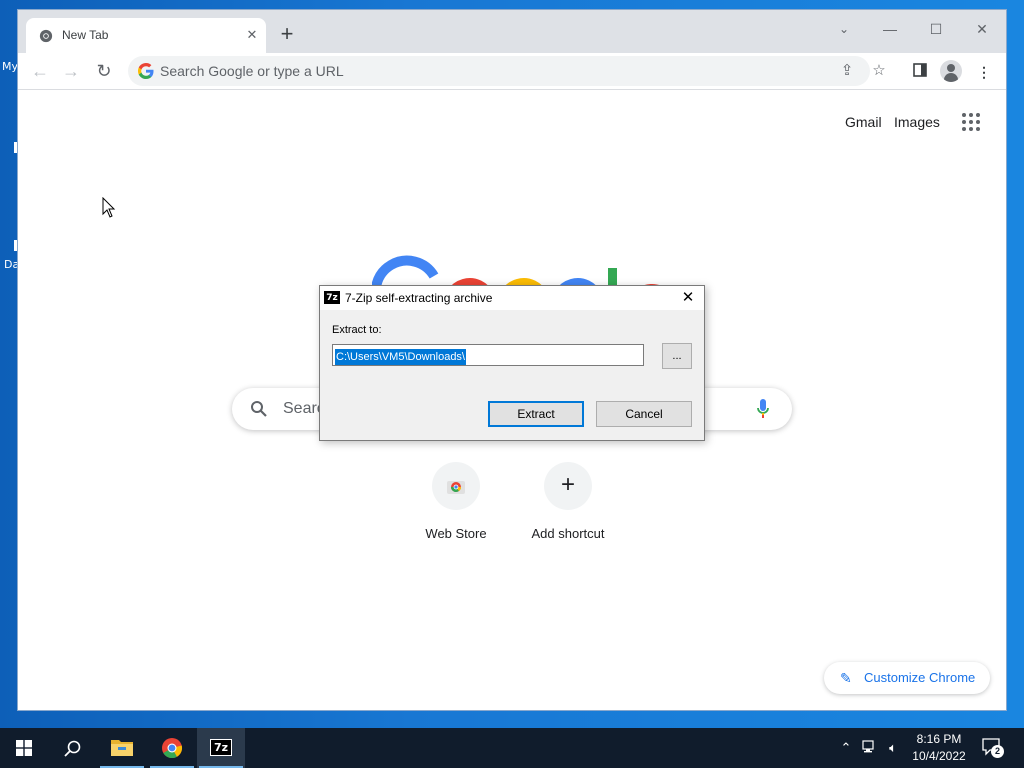 This screenshot has width=1024, height=768. I want to click on plus-icon: +, so click(567, 484).